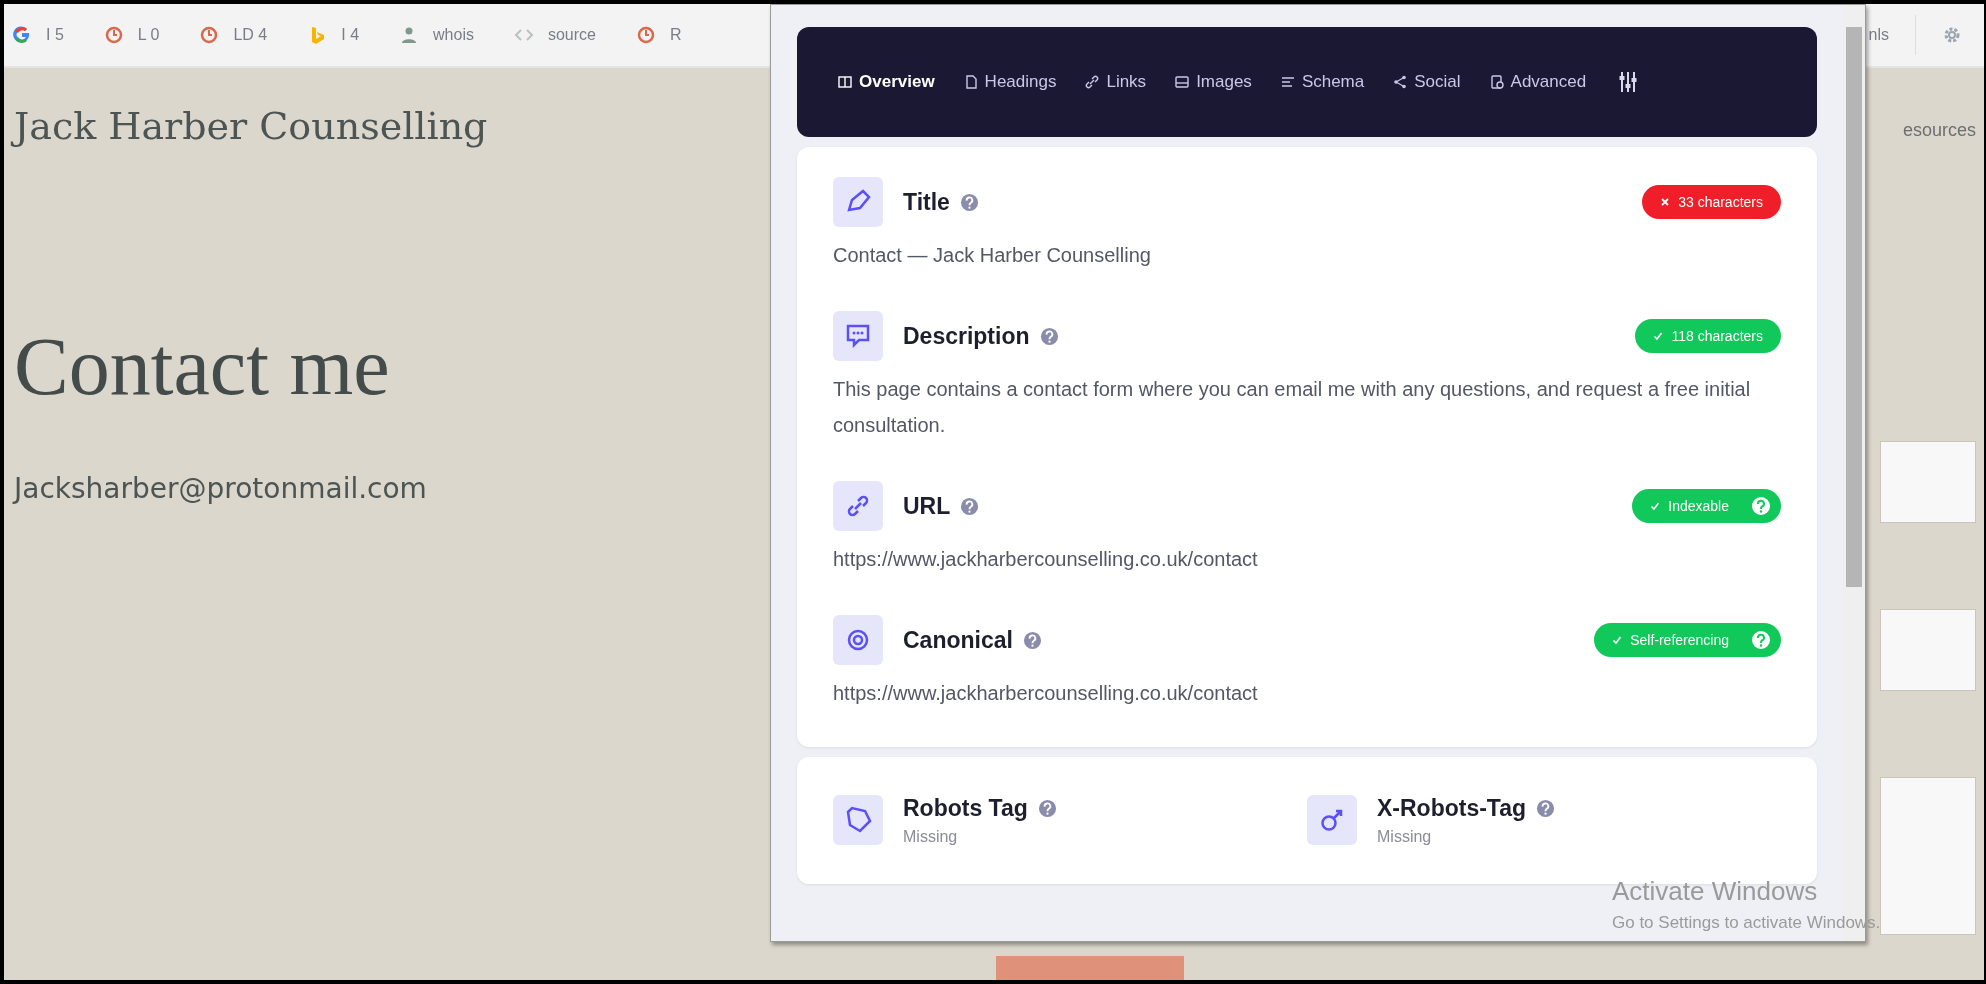 The image size is (1986, 984). Describe the element at coordinates (350, 35) in the screenshot. I see `bookmark-link: I 4` at that location.